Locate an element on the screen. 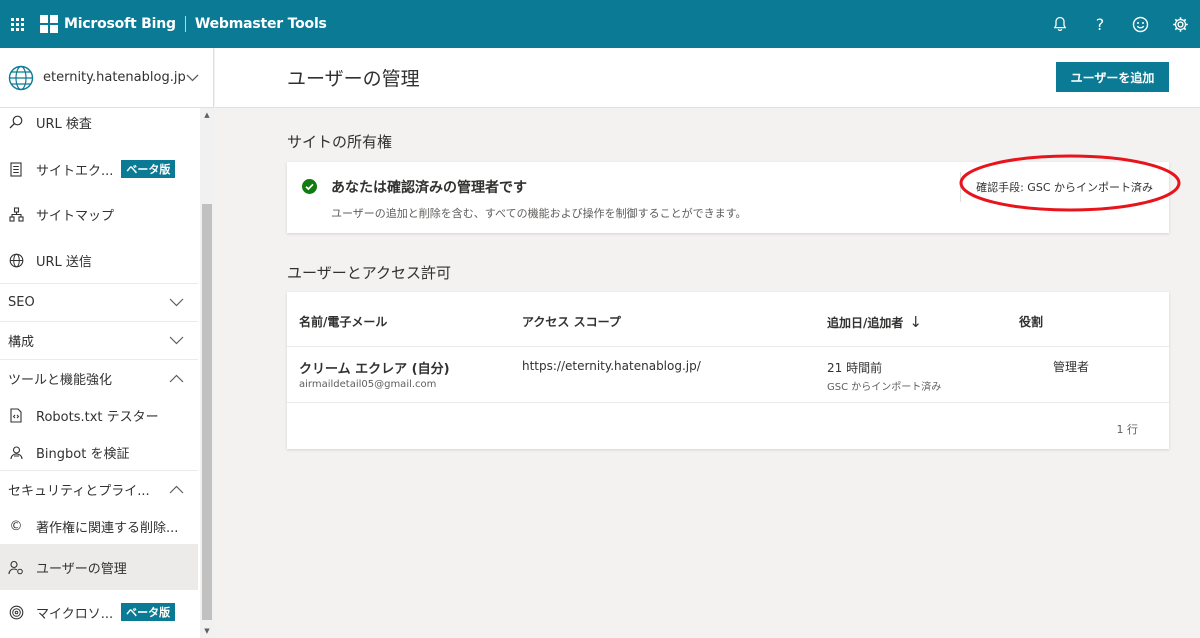 This screenshot has width=1200, height=638. sidebar-group-seo: SEO is located at coordinates (99, 302).